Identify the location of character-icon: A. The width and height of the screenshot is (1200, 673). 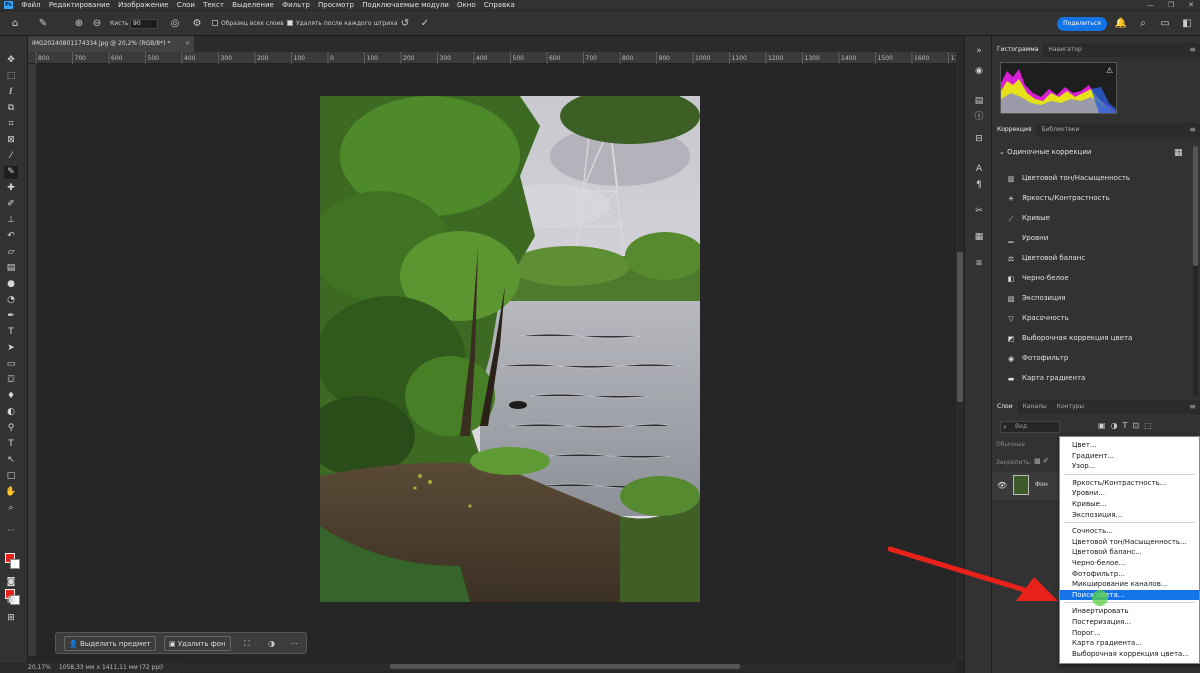
(979, 169).